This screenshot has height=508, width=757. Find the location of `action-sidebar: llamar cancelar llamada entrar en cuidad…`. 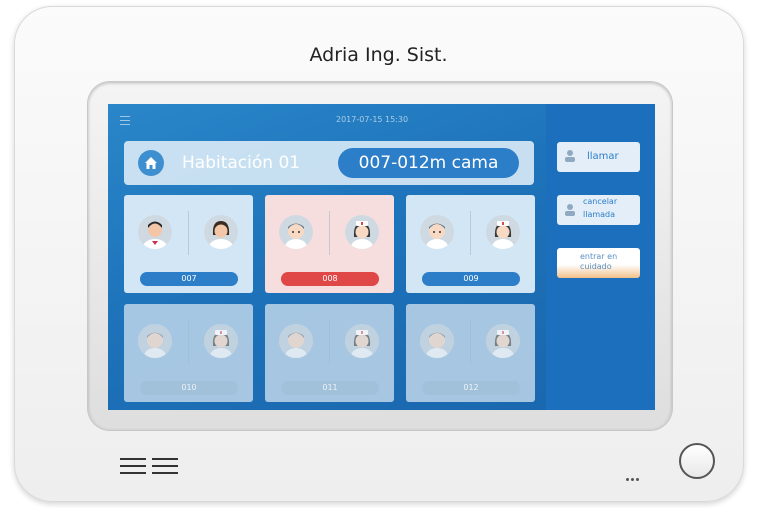

action-sidebar: llamar cancelar llamada entrar en cuidad… is located at coordinates (600, 257).